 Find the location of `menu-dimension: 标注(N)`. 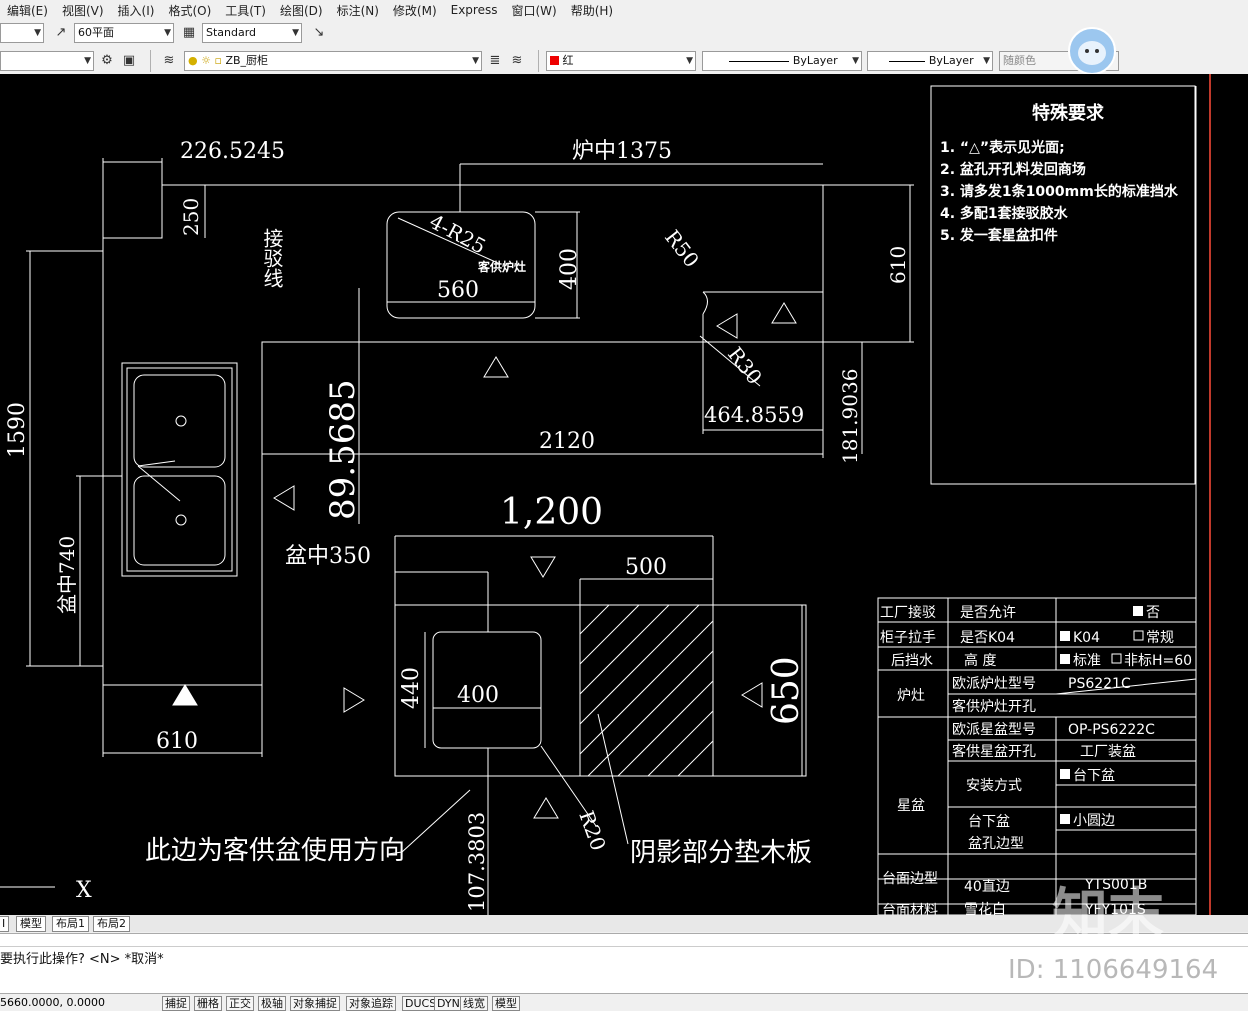

menu-dimension: 标注(N) is located at coordinates (358, 10).